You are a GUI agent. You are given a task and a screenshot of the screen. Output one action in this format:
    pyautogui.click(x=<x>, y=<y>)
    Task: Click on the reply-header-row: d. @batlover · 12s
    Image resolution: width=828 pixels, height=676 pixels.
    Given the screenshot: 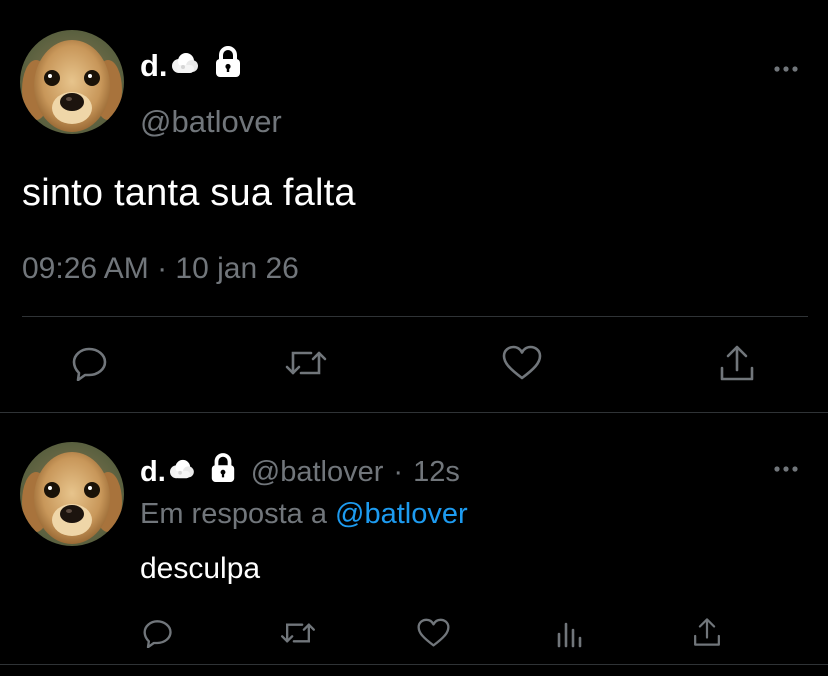 What is the action you would take?
    pyautogui.click(x=300, y=472)
    